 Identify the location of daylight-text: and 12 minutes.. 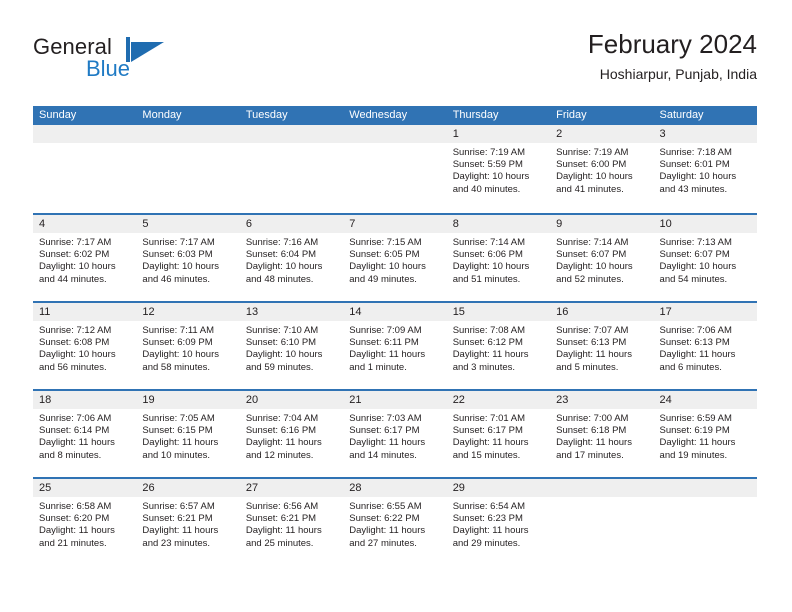
(279, 455).